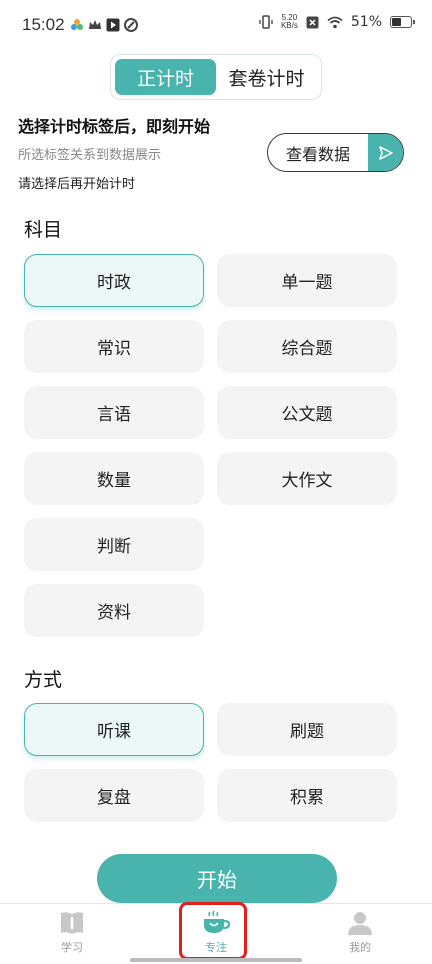  Describe the element at coordinates (402, 22) in the screenshot. I see `battery-icon` at that location.